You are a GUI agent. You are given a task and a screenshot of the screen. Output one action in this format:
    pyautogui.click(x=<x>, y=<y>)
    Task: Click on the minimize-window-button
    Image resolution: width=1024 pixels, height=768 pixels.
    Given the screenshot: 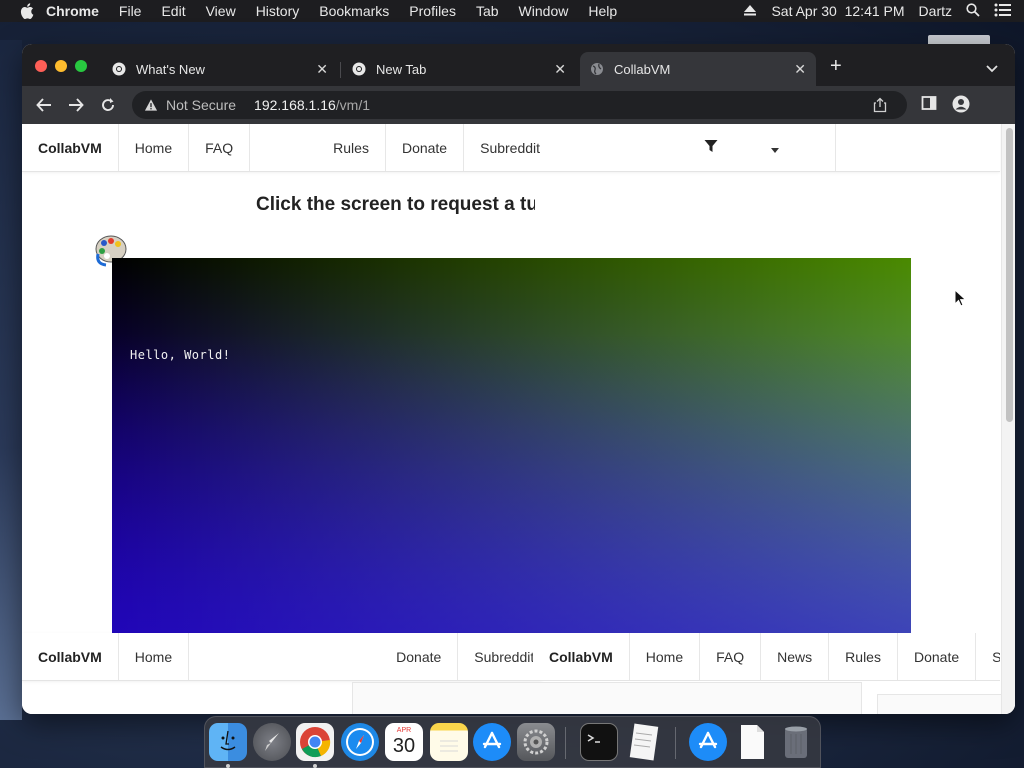 What is the action you would take?
    pyautogui.click(x=61, y=66)
    